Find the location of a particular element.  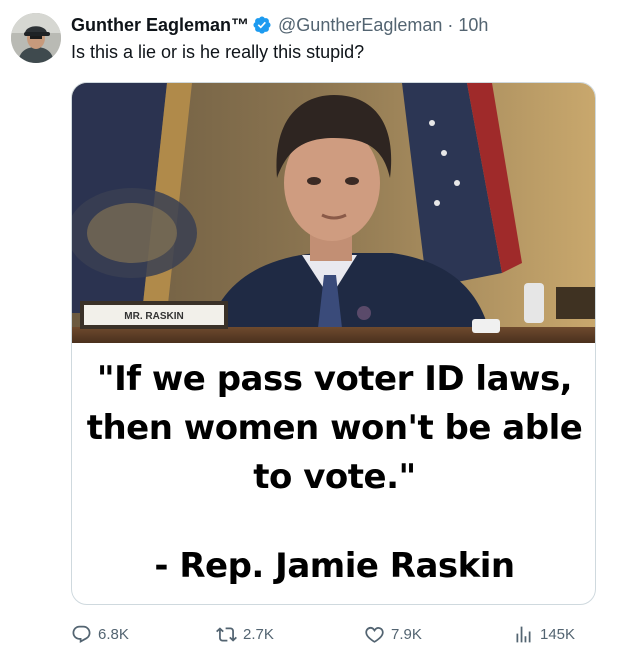

retweet-button: 2.7K is located at coordinates (245, 634).